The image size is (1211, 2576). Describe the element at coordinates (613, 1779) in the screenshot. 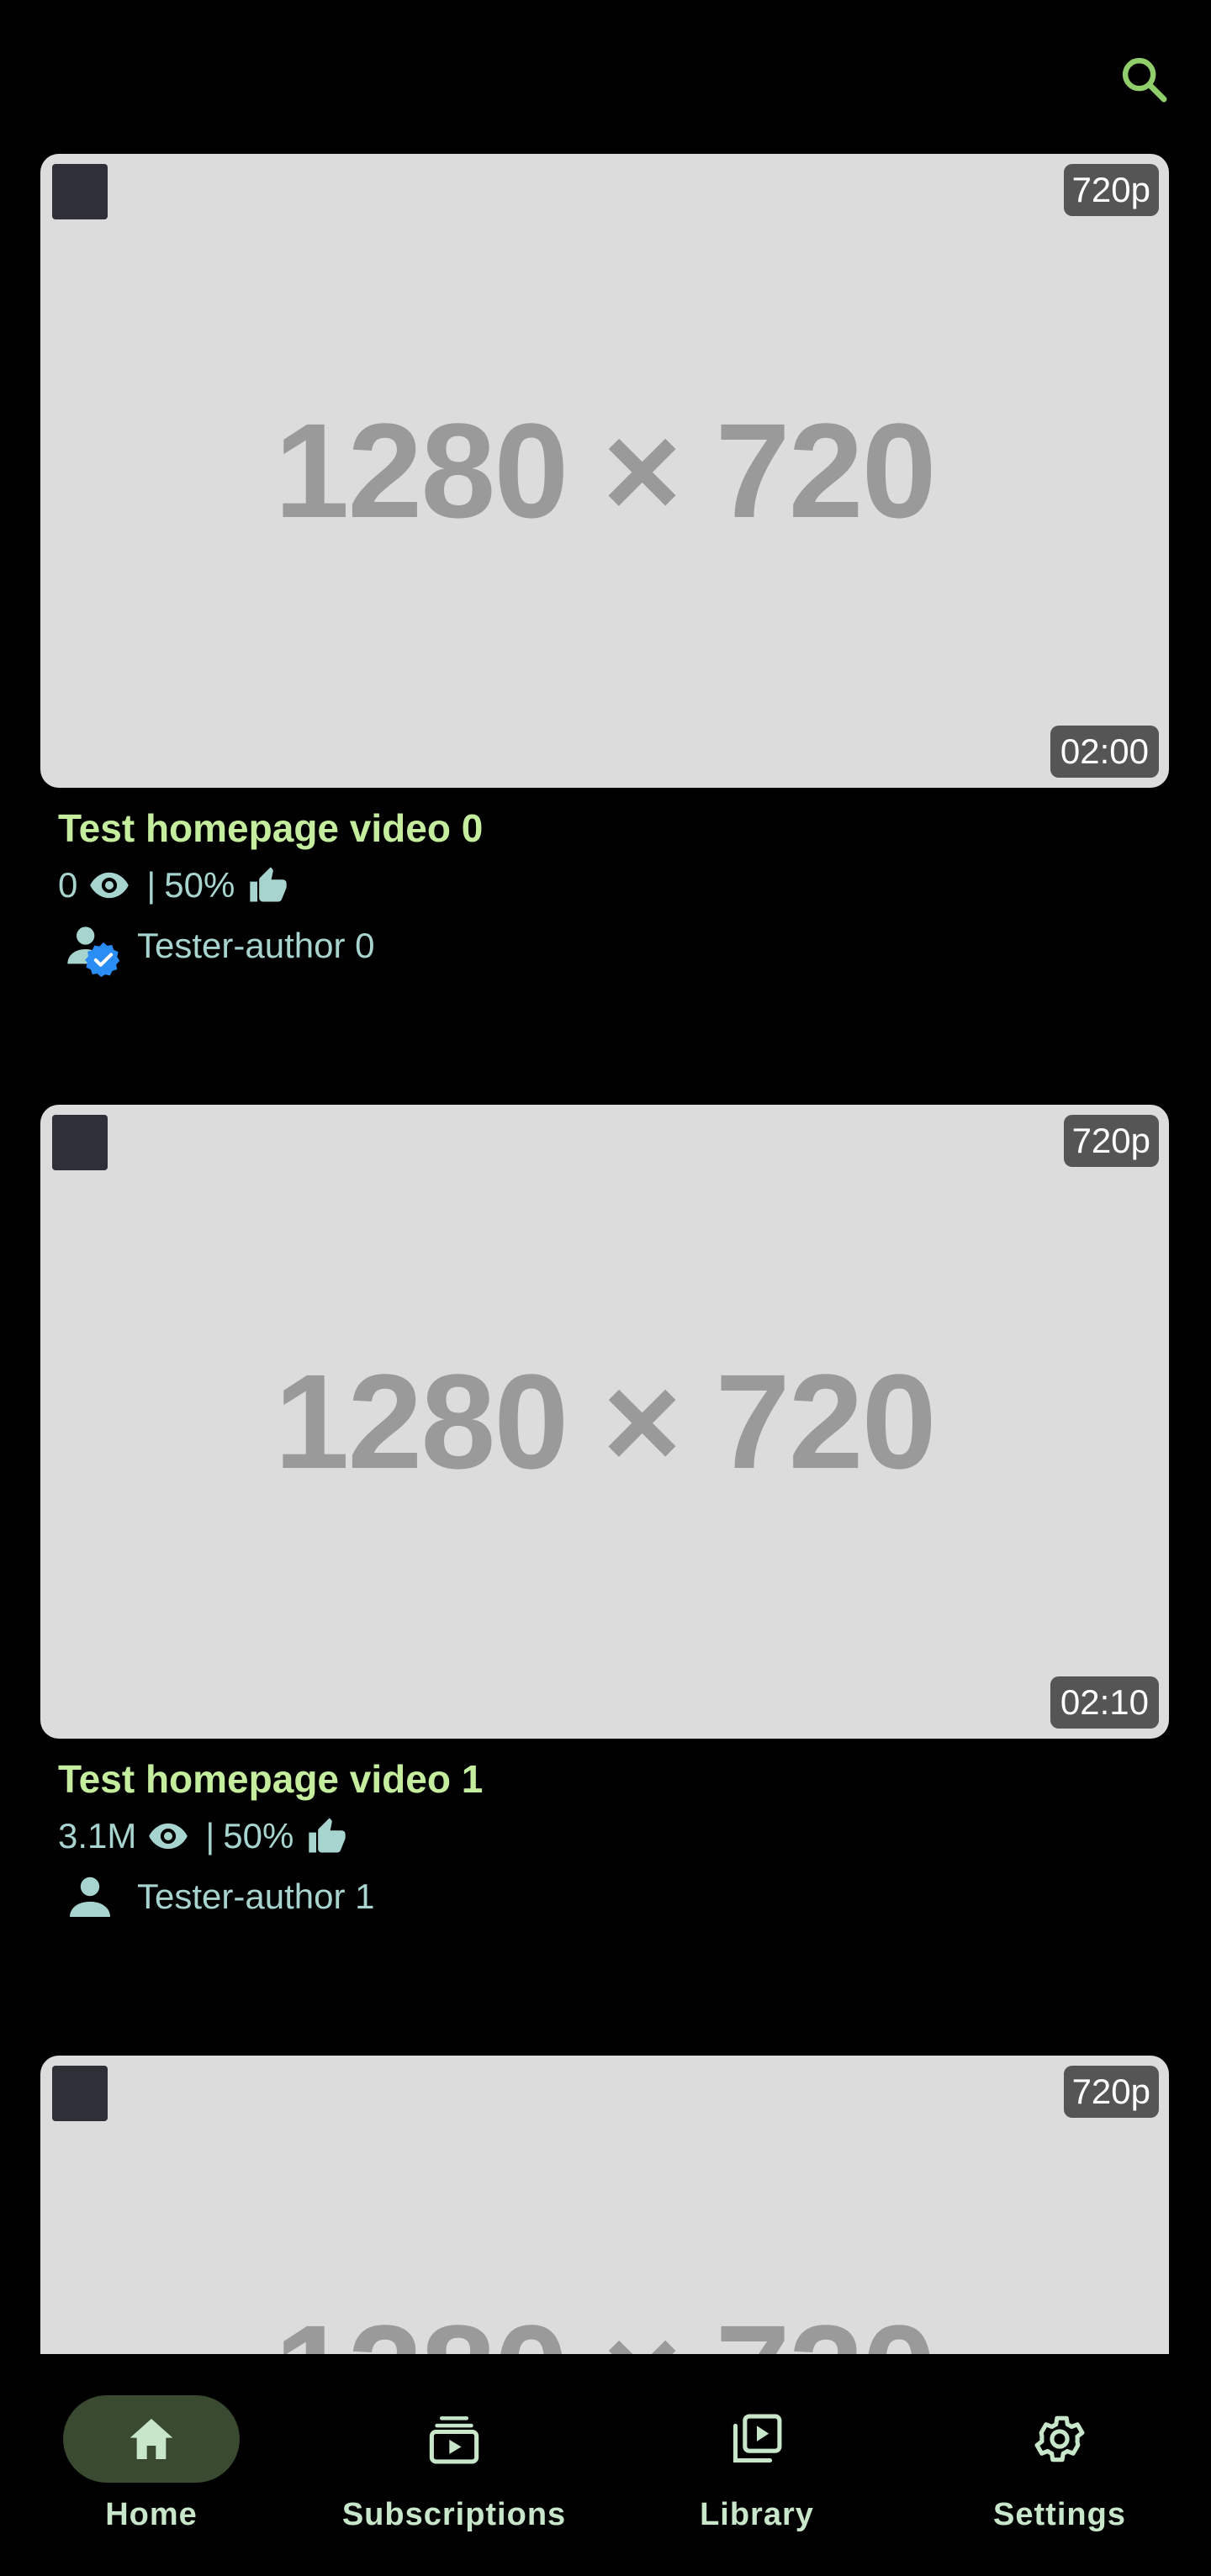

I see `video-title: Test homepage video 1` at that location.